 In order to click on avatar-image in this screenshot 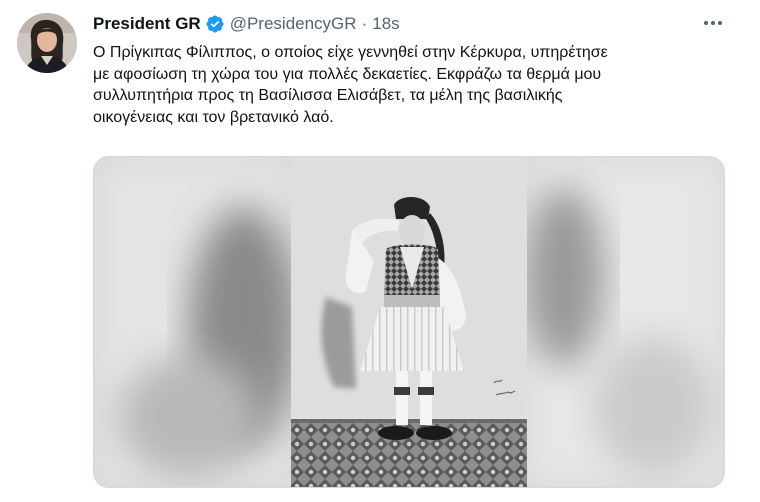, I will do `click(47, 43)`.